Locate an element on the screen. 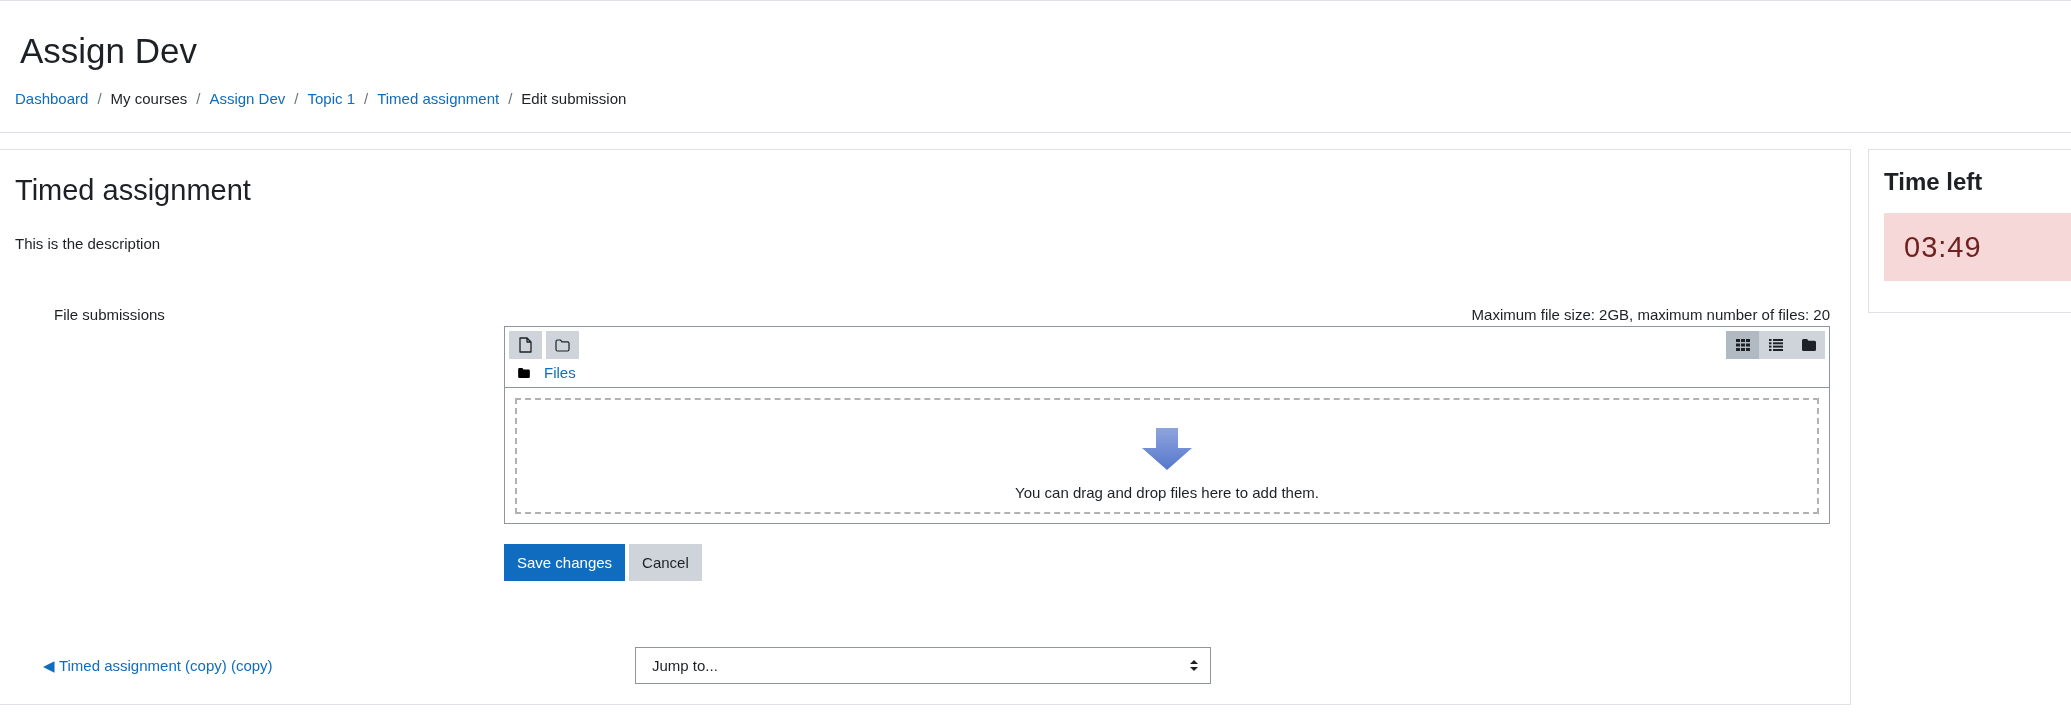  assignment-description: This is the description is located at coordinates (88, 243).